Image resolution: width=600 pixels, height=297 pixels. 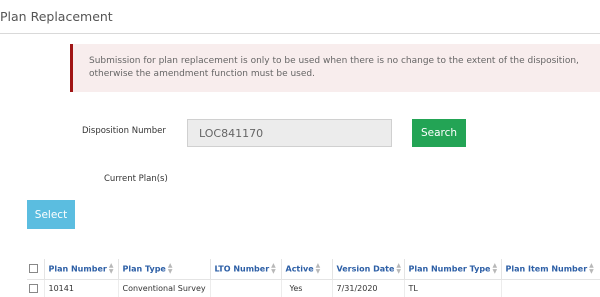 I want to click on panel-title: Plan Replacement, so click(x=300, y=17).